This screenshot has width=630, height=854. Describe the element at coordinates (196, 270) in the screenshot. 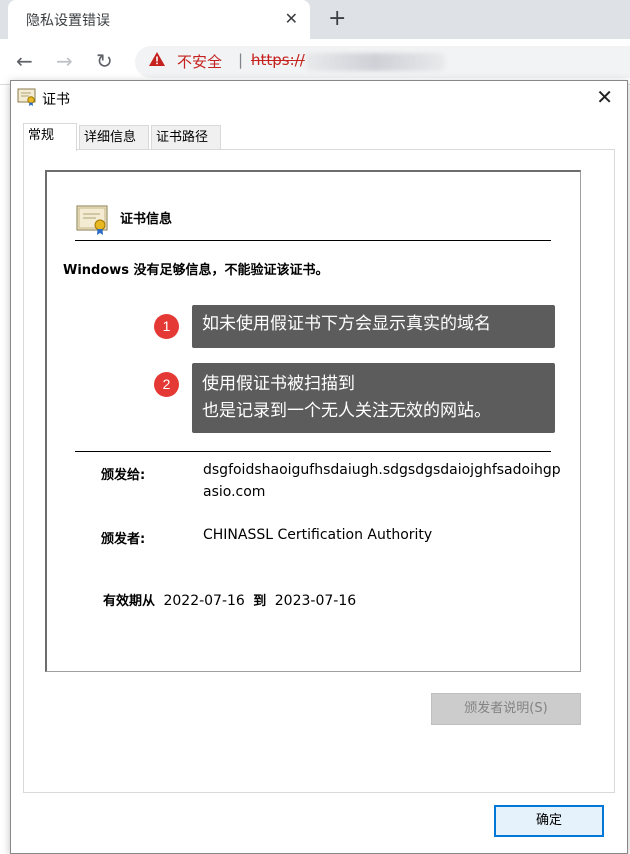

I see `cert-warning-text: Windows 没有足够信息，不能验证该证书。` at that location.